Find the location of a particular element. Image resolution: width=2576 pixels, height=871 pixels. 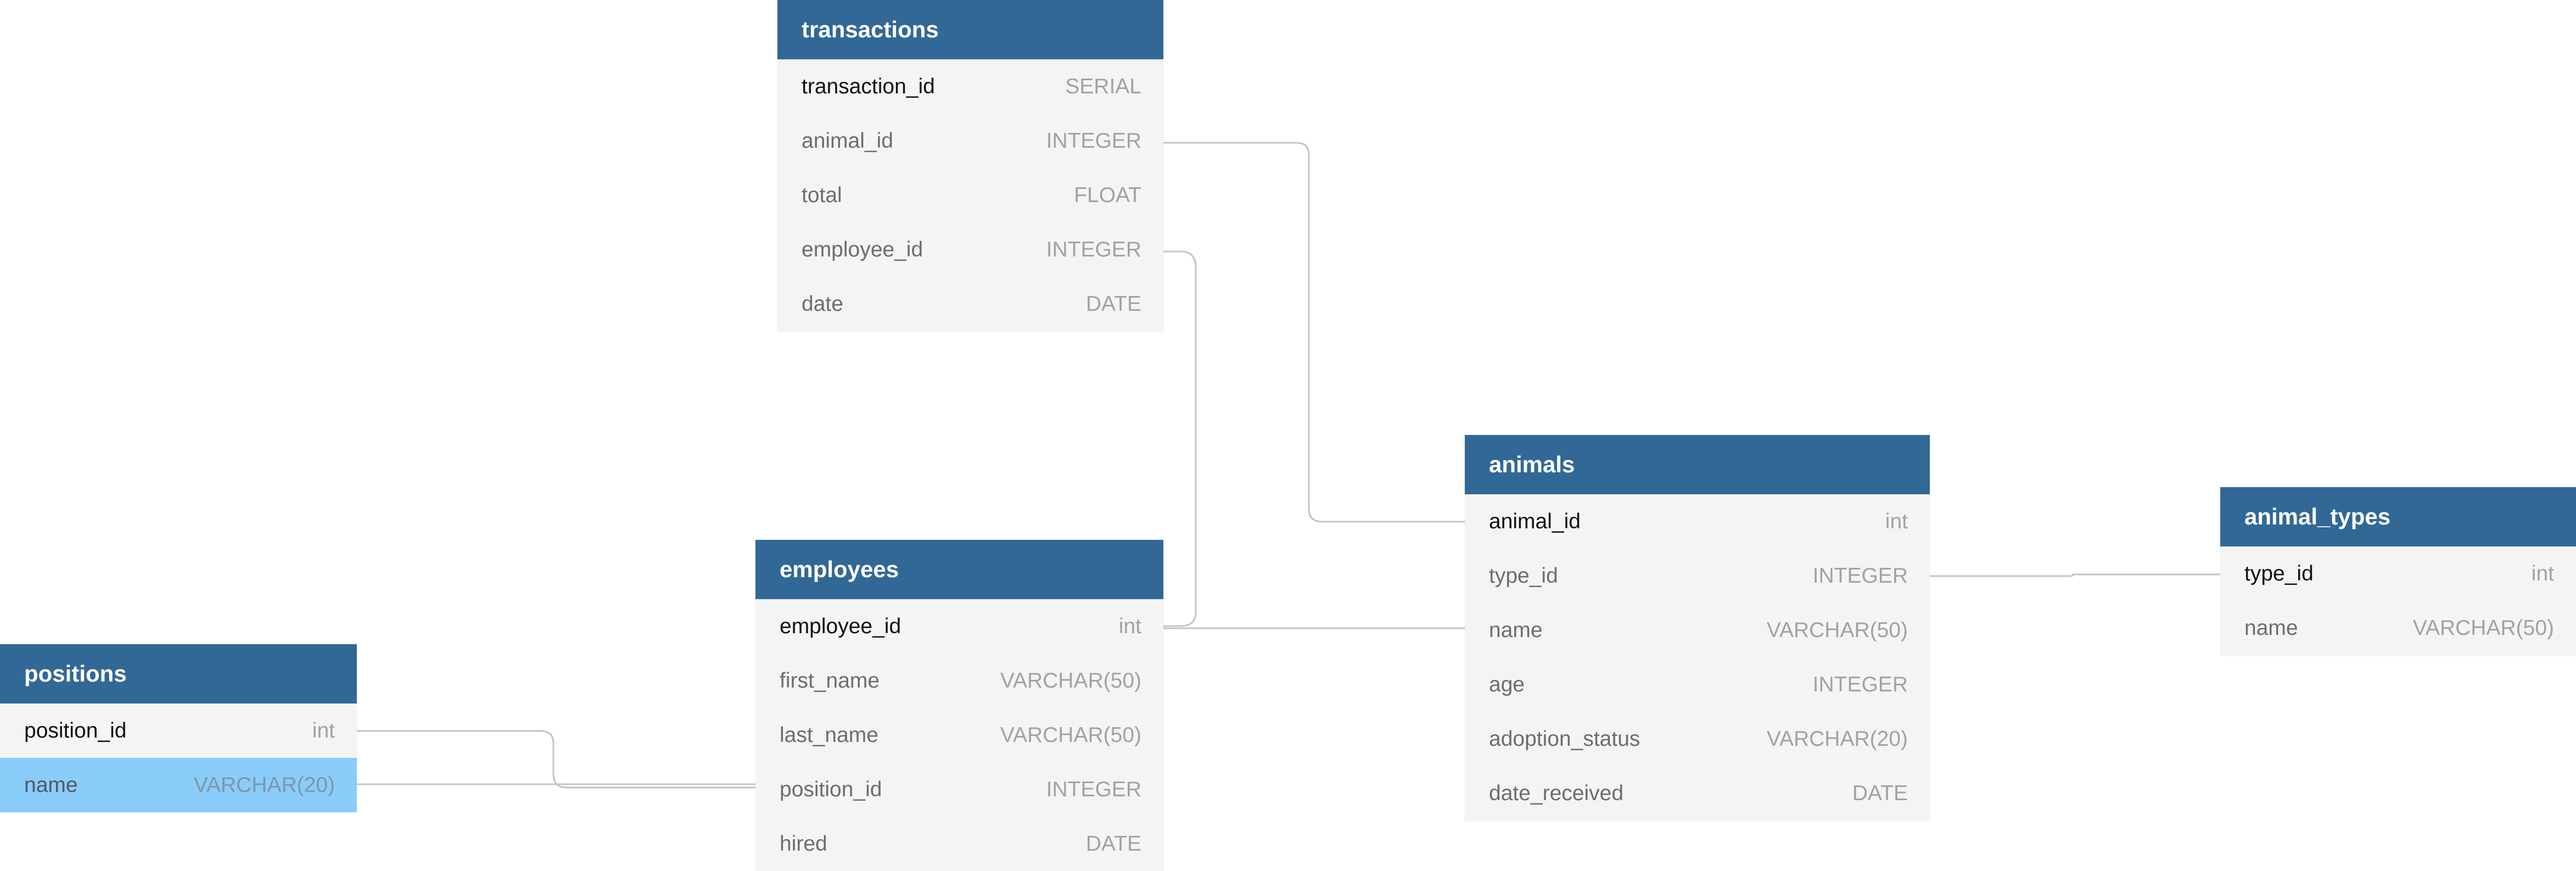

table-row: animal_id INTEGER is located at coordinates (970, 141).